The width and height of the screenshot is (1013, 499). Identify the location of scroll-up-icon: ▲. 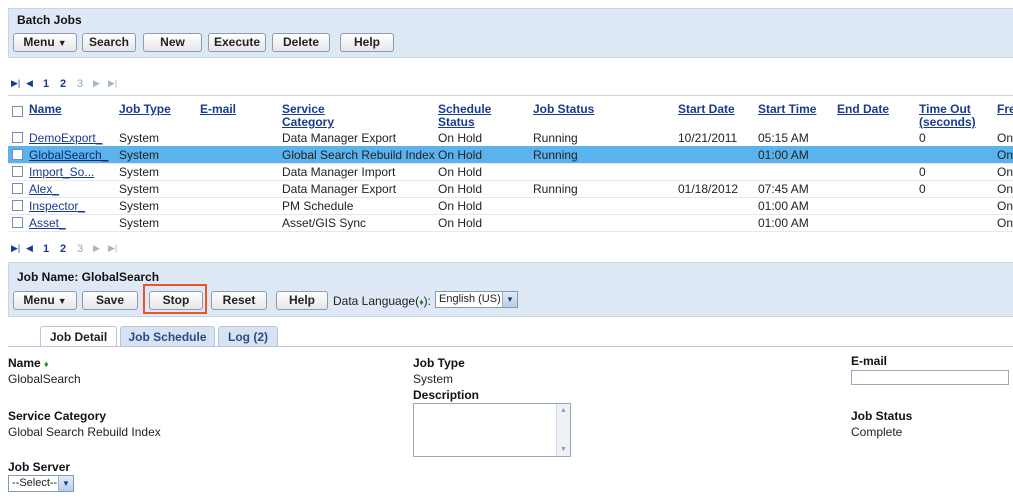
(563, 410).